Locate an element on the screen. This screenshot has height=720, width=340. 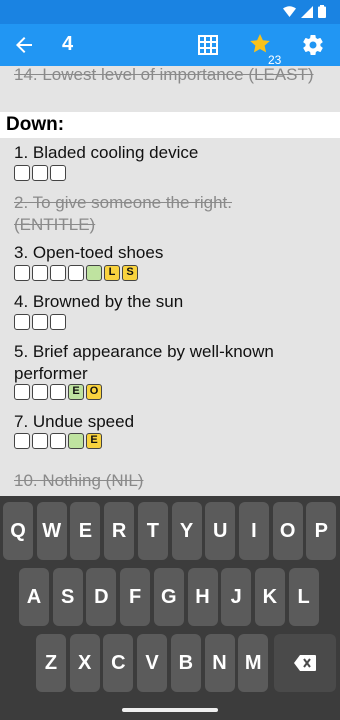
key-x: X is located at coordinates (84, 663).